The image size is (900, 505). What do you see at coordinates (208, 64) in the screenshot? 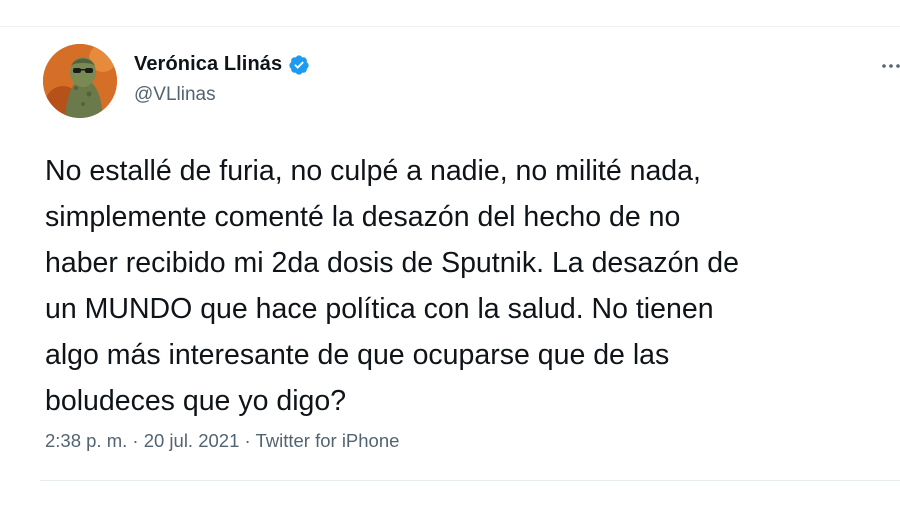
I see `author-display-name: Verónica Llinás` at bounding box center [208, 64].